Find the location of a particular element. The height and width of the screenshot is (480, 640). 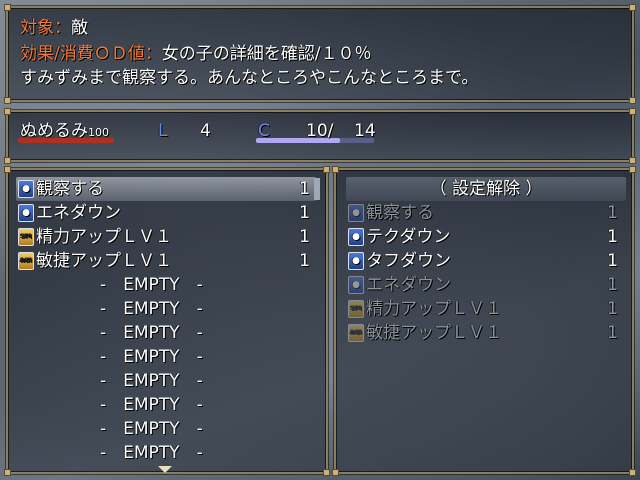

item-label: テクダウン is located at coordinates (408, 237).